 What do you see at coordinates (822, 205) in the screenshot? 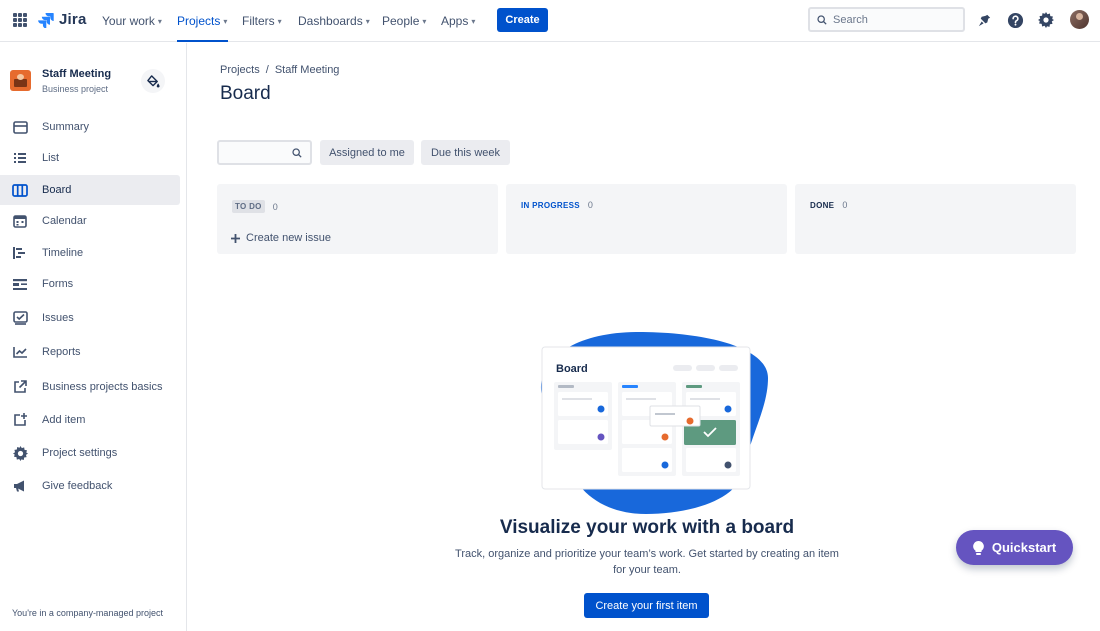
I see `column-name: DONE` at bounding box center [822, 205].